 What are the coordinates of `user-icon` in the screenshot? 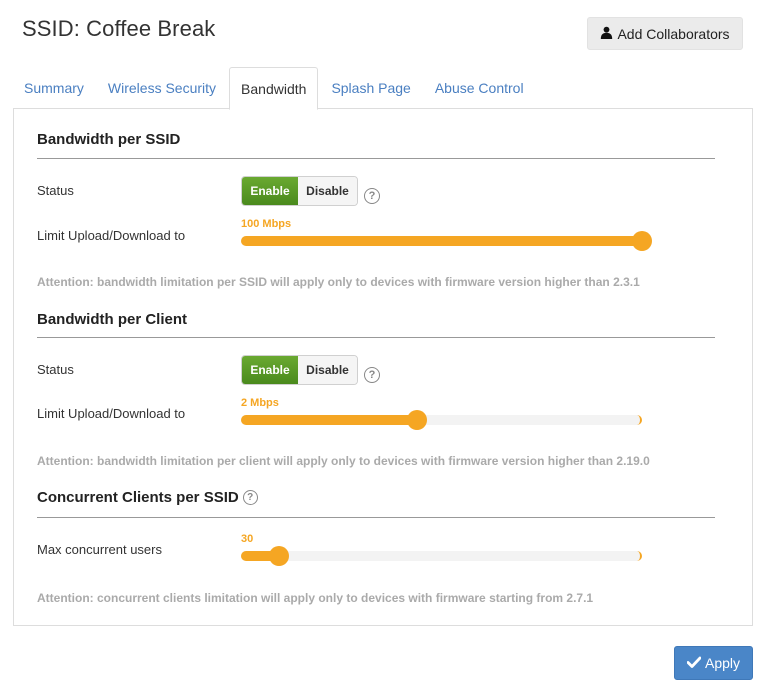 It's located at (606, 34).